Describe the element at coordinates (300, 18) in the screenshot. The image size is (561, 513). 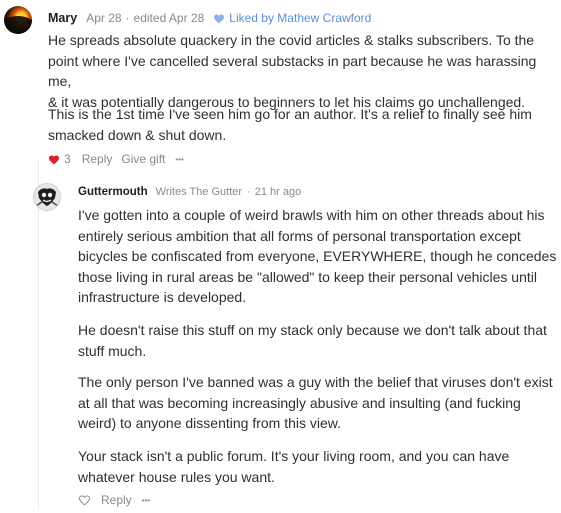
I see `liked-by-label: Liked by Mathew Crawford` at that location.